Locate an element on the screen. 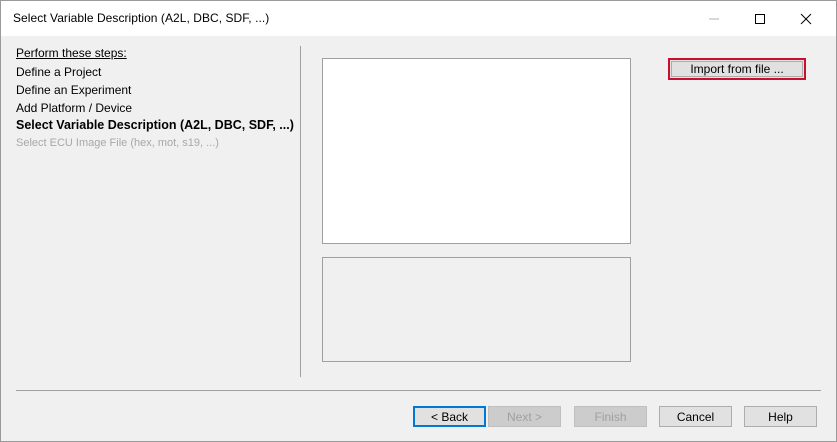 This screenshot has height=442, width=837. step-define-project: Define a Project is located at coordinates (59, 72).